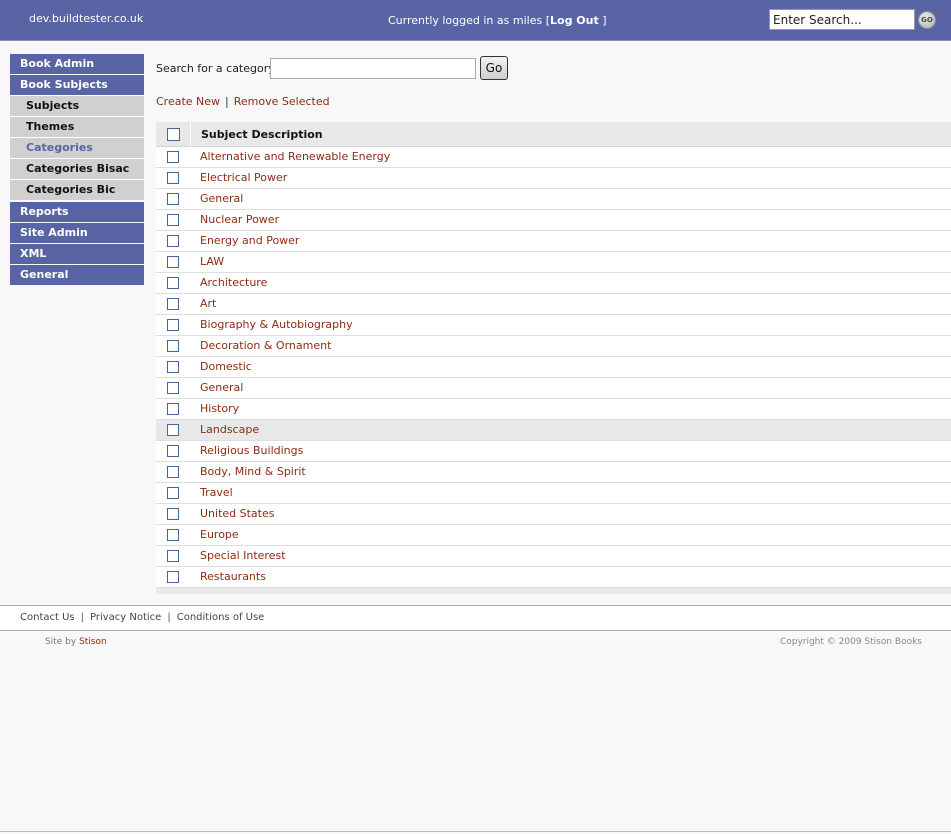  Describe the element at coordinates (216, 492) in the screenshot. I see `subject-description-link: Travel` at that location.